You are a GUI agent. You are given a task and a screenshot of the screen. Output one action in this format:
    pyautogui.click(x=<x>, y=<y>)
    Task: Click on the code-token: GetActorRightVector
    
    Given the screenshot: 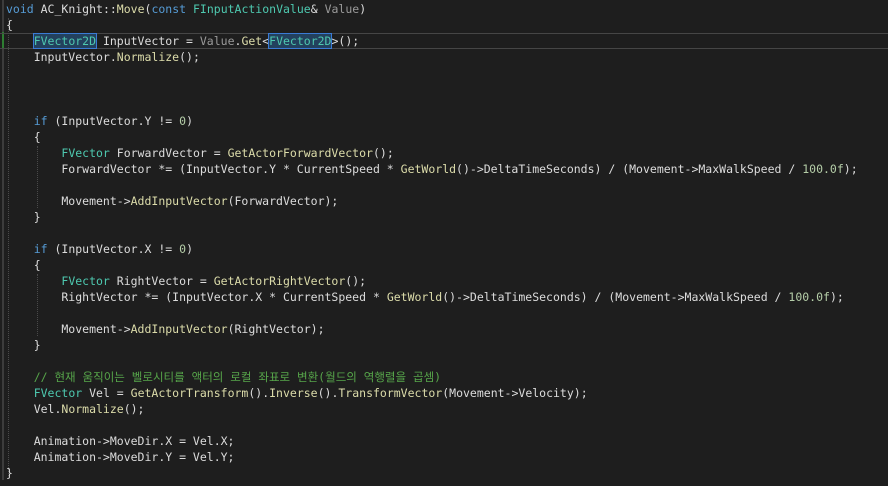 What is the action you would take?
    pyautogui.click(x=279, y=281)
    